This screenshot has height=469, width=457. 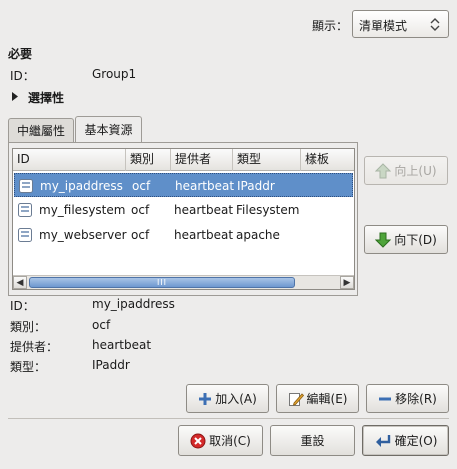 I want to click on required-section-title: 必要, so click(x=20, y=54).